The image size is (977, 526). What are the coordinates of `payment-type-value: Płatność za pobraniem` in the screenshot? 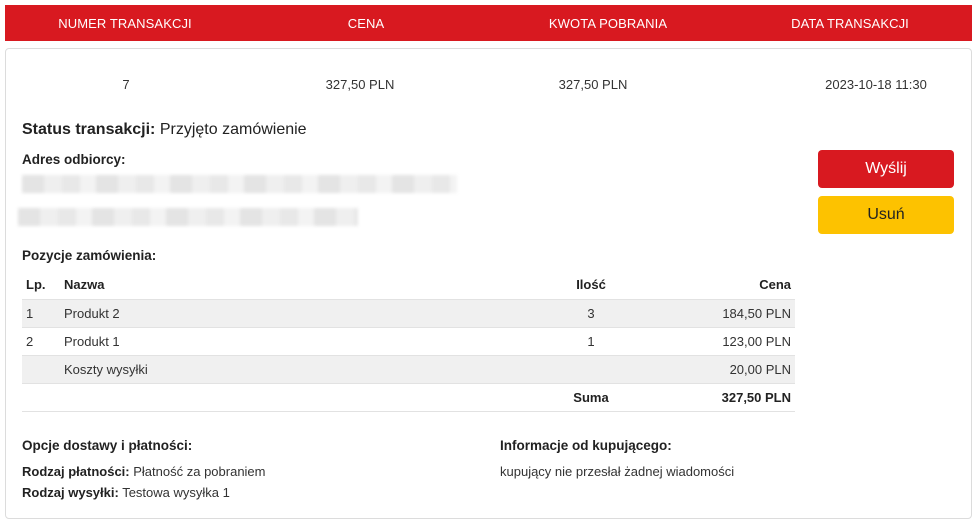 It's located at (199, 471).